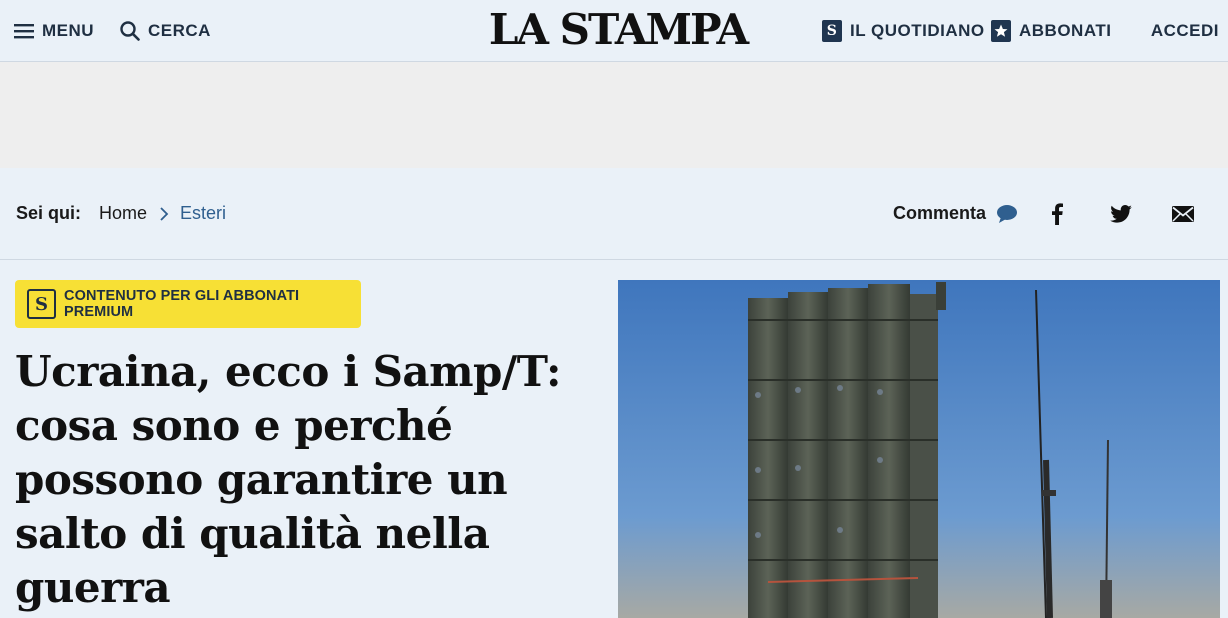  I want to click on comment-label: Commenta, so click(940, 213).